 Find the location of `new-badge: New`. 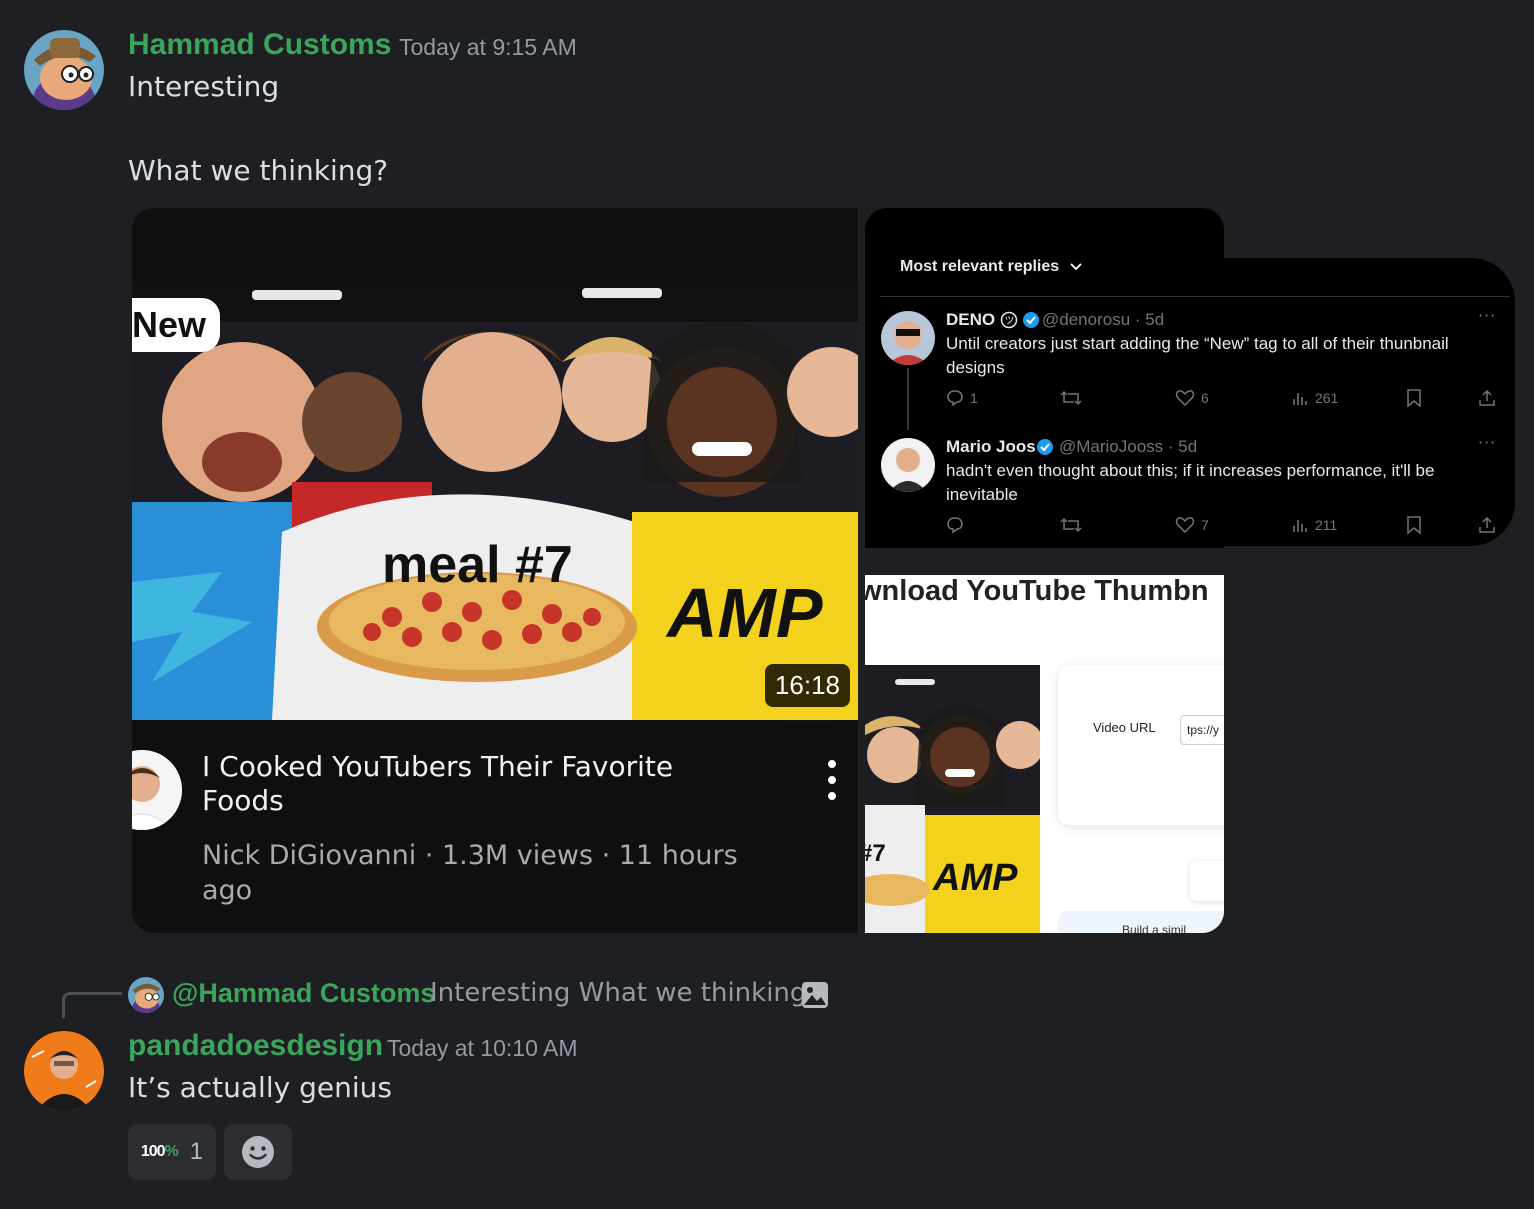

new-badge: New is located at coordinates (176, 325).